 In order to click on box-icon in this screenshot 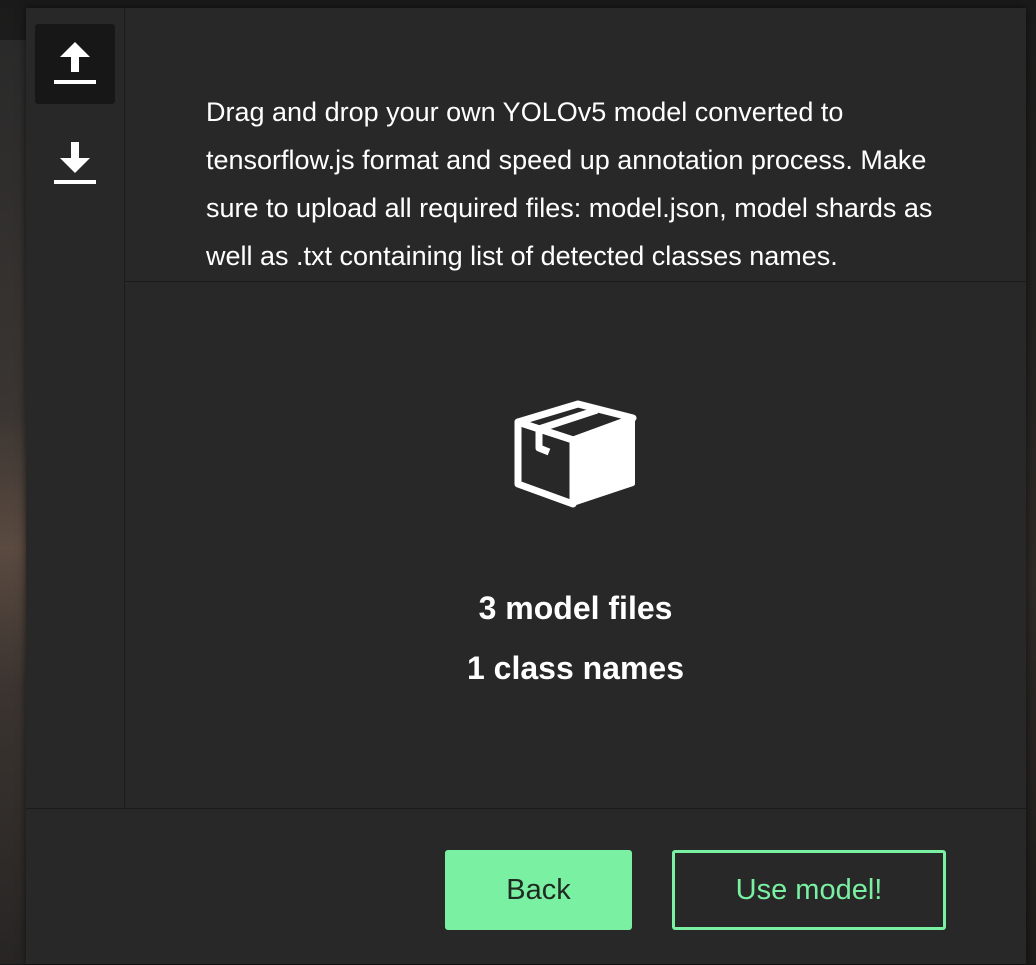, I will do `click(575, 454)`.